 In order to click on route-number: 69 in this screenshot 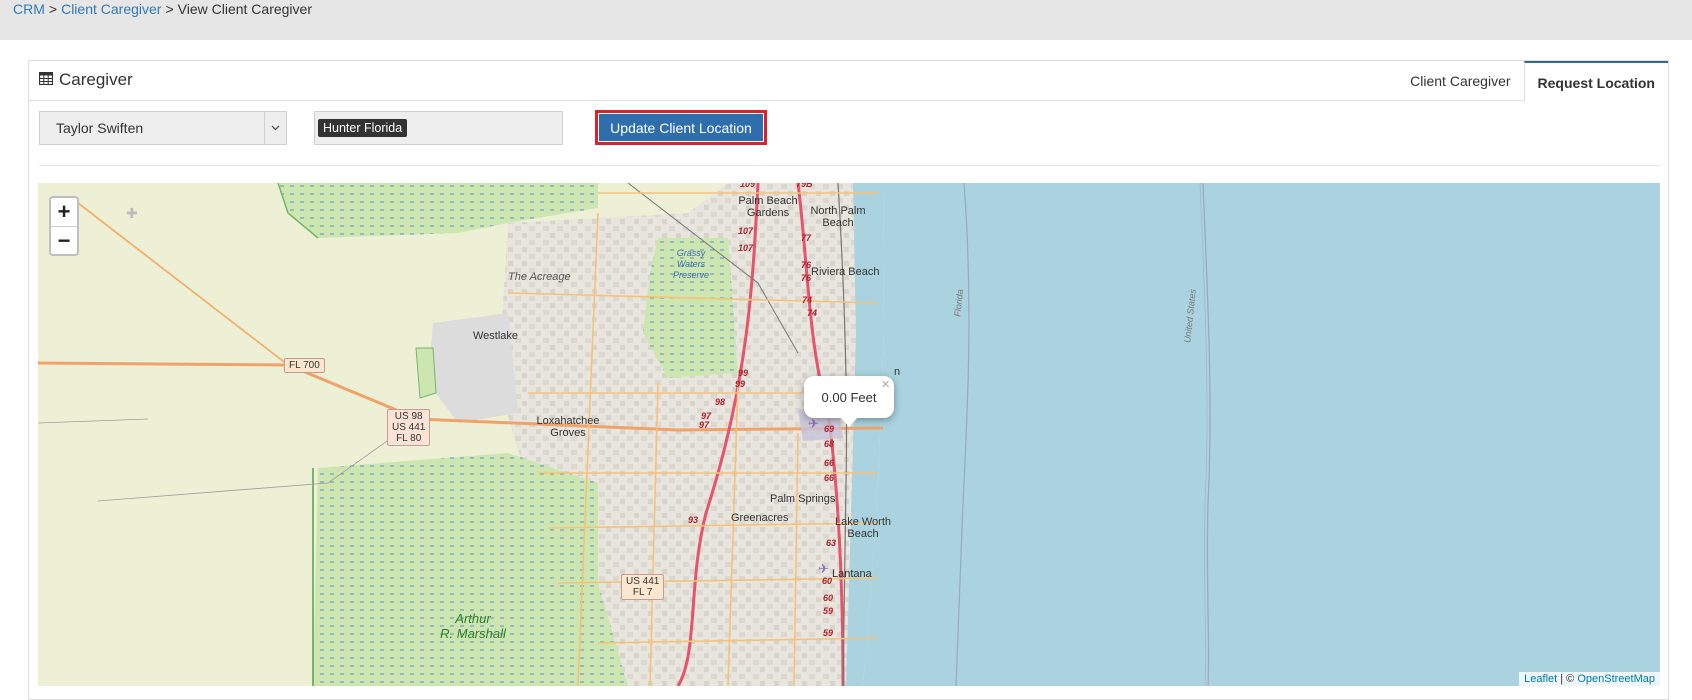, I will do `click(829, 429)`.